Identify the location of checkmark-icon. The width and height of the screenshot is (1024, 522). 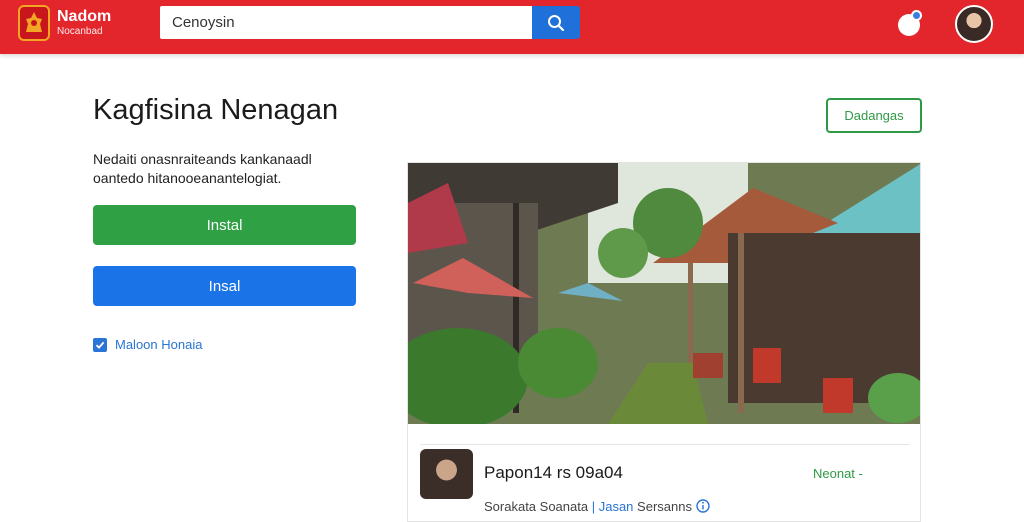
(100, 344).